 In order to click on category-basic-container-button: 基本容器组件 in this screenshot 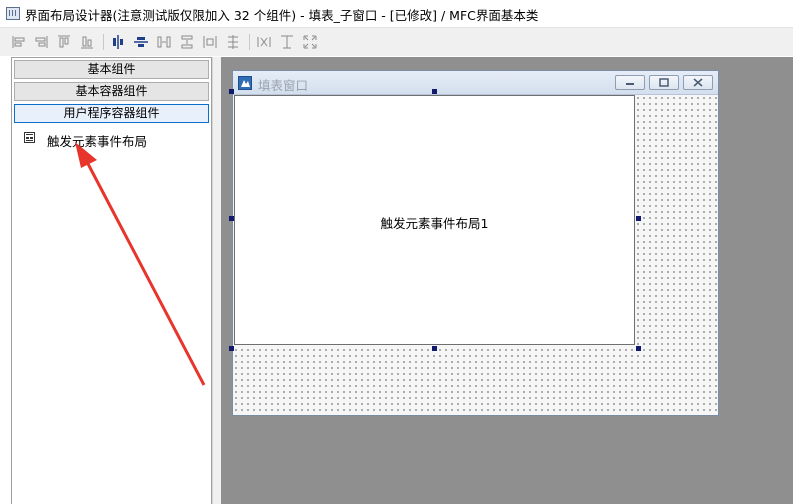, I will do `click(111, 91)`.